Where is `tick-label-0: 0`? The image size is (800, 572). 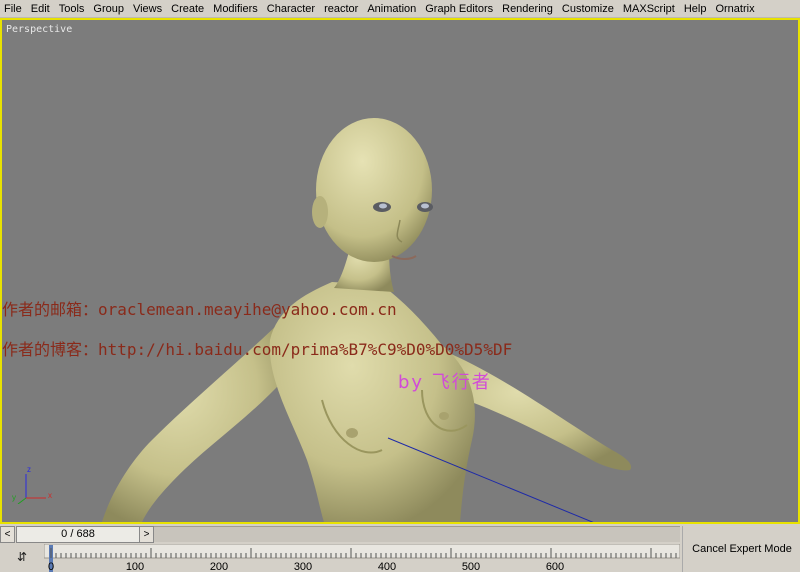
tick-label-0: 0 is located at coordinates (51, 566).